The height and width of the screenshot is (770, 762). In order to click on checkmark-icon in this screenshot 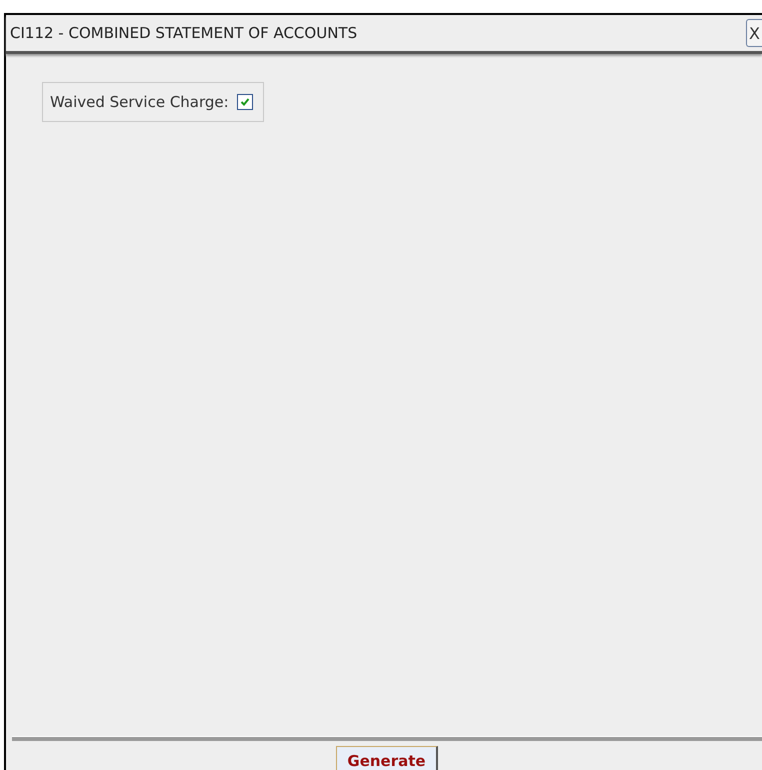, I will do `click(245, 102)`.